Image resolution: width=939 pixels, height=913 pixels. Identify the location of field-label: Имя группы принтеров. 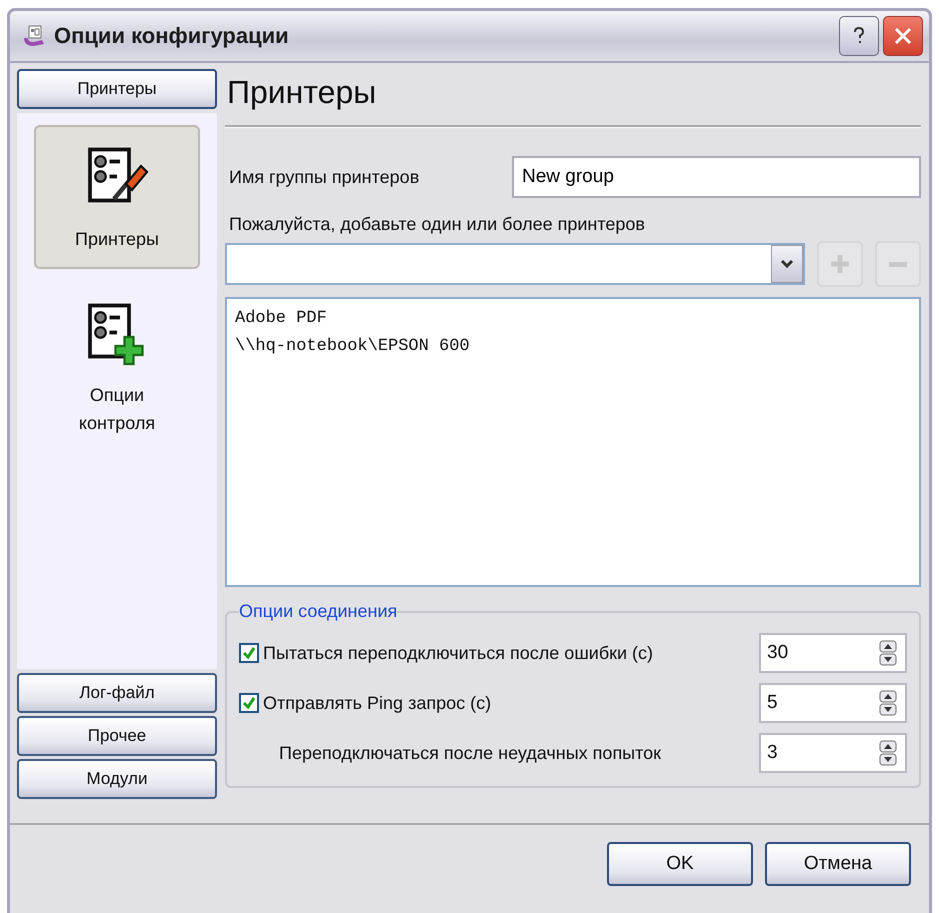
(324, 177).